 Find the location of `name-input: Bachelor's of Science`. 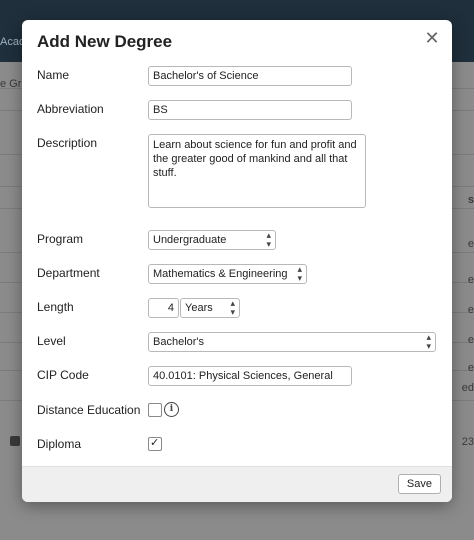

name-input: Bachelor's of Science is located at coordinates (250, 76).